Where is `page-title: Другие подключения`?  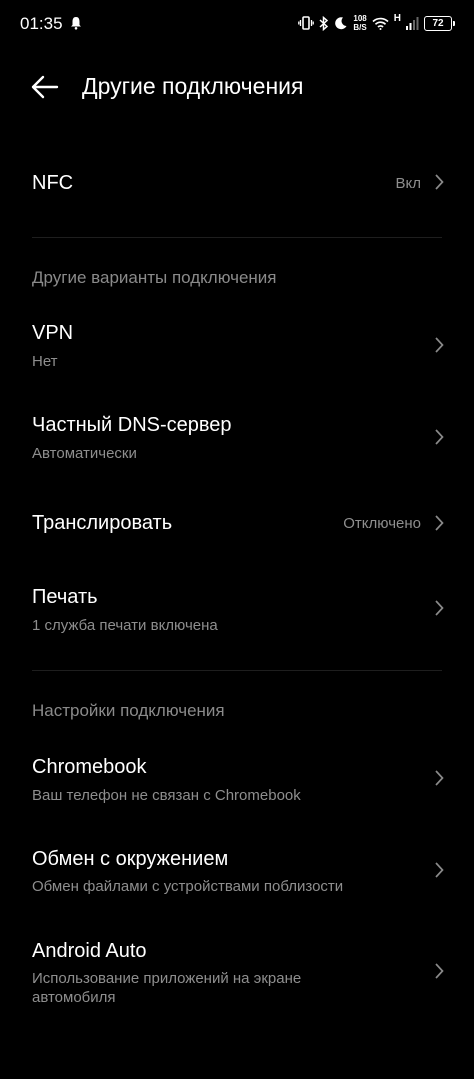 page-title: Другие подключения is located at coordinates (193, 86).